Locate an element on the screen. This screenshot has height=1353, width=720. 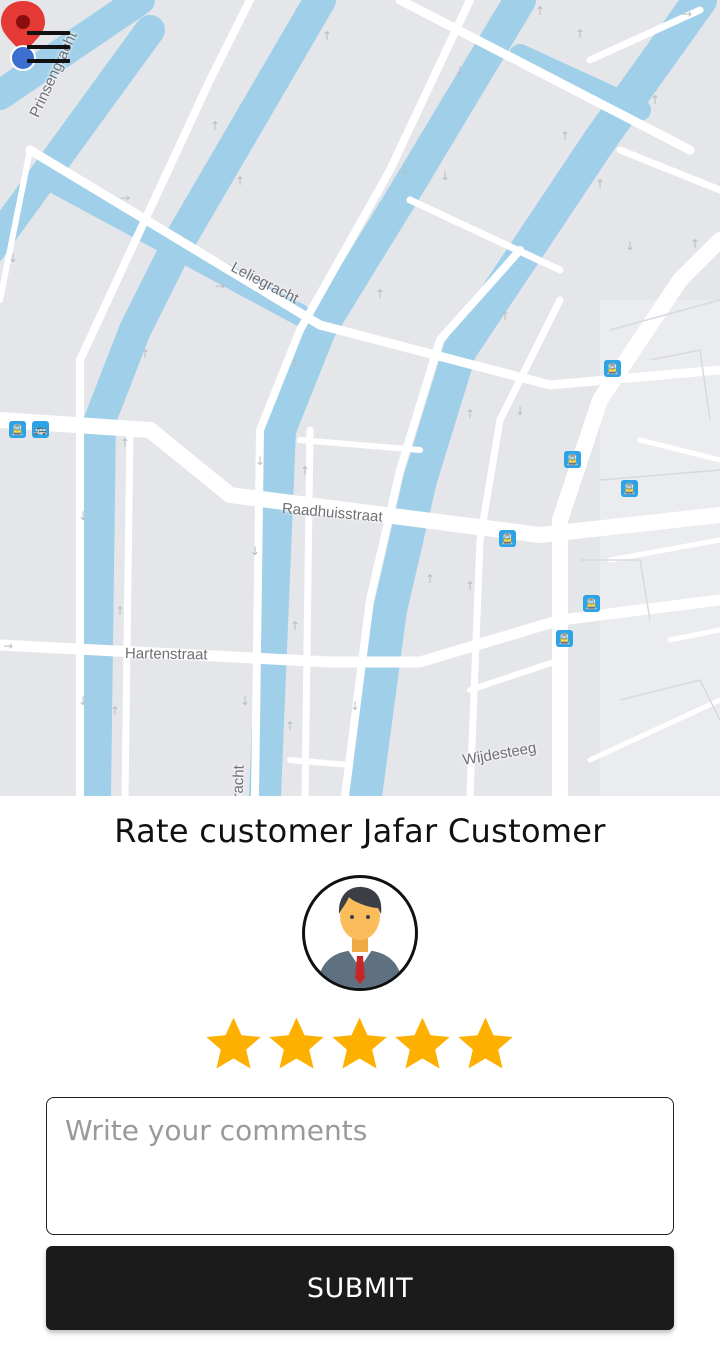
street-label-gracht-partial: racht is located at coordinates (238, 780).